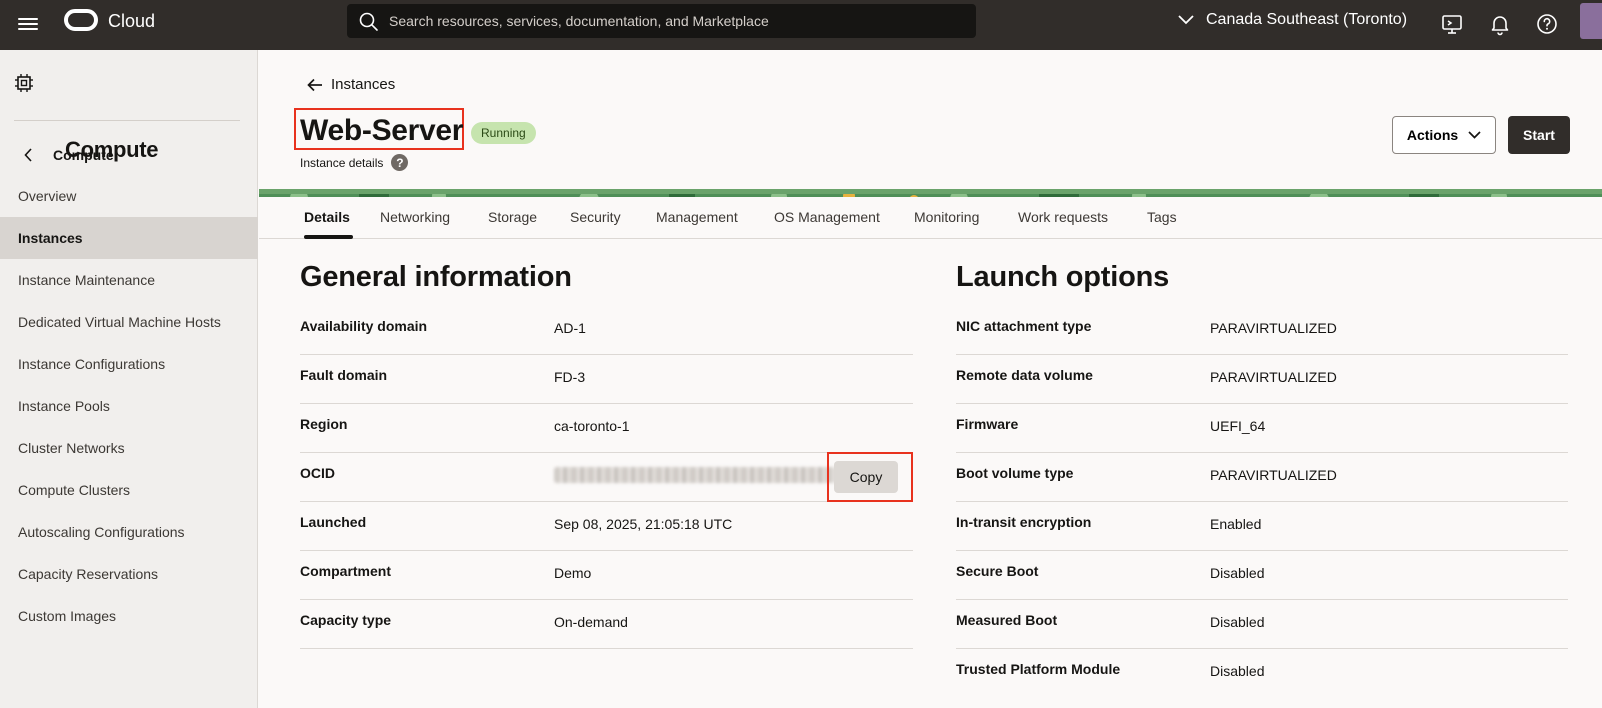  I want to click on info-key: OCID, so click(317, 473).